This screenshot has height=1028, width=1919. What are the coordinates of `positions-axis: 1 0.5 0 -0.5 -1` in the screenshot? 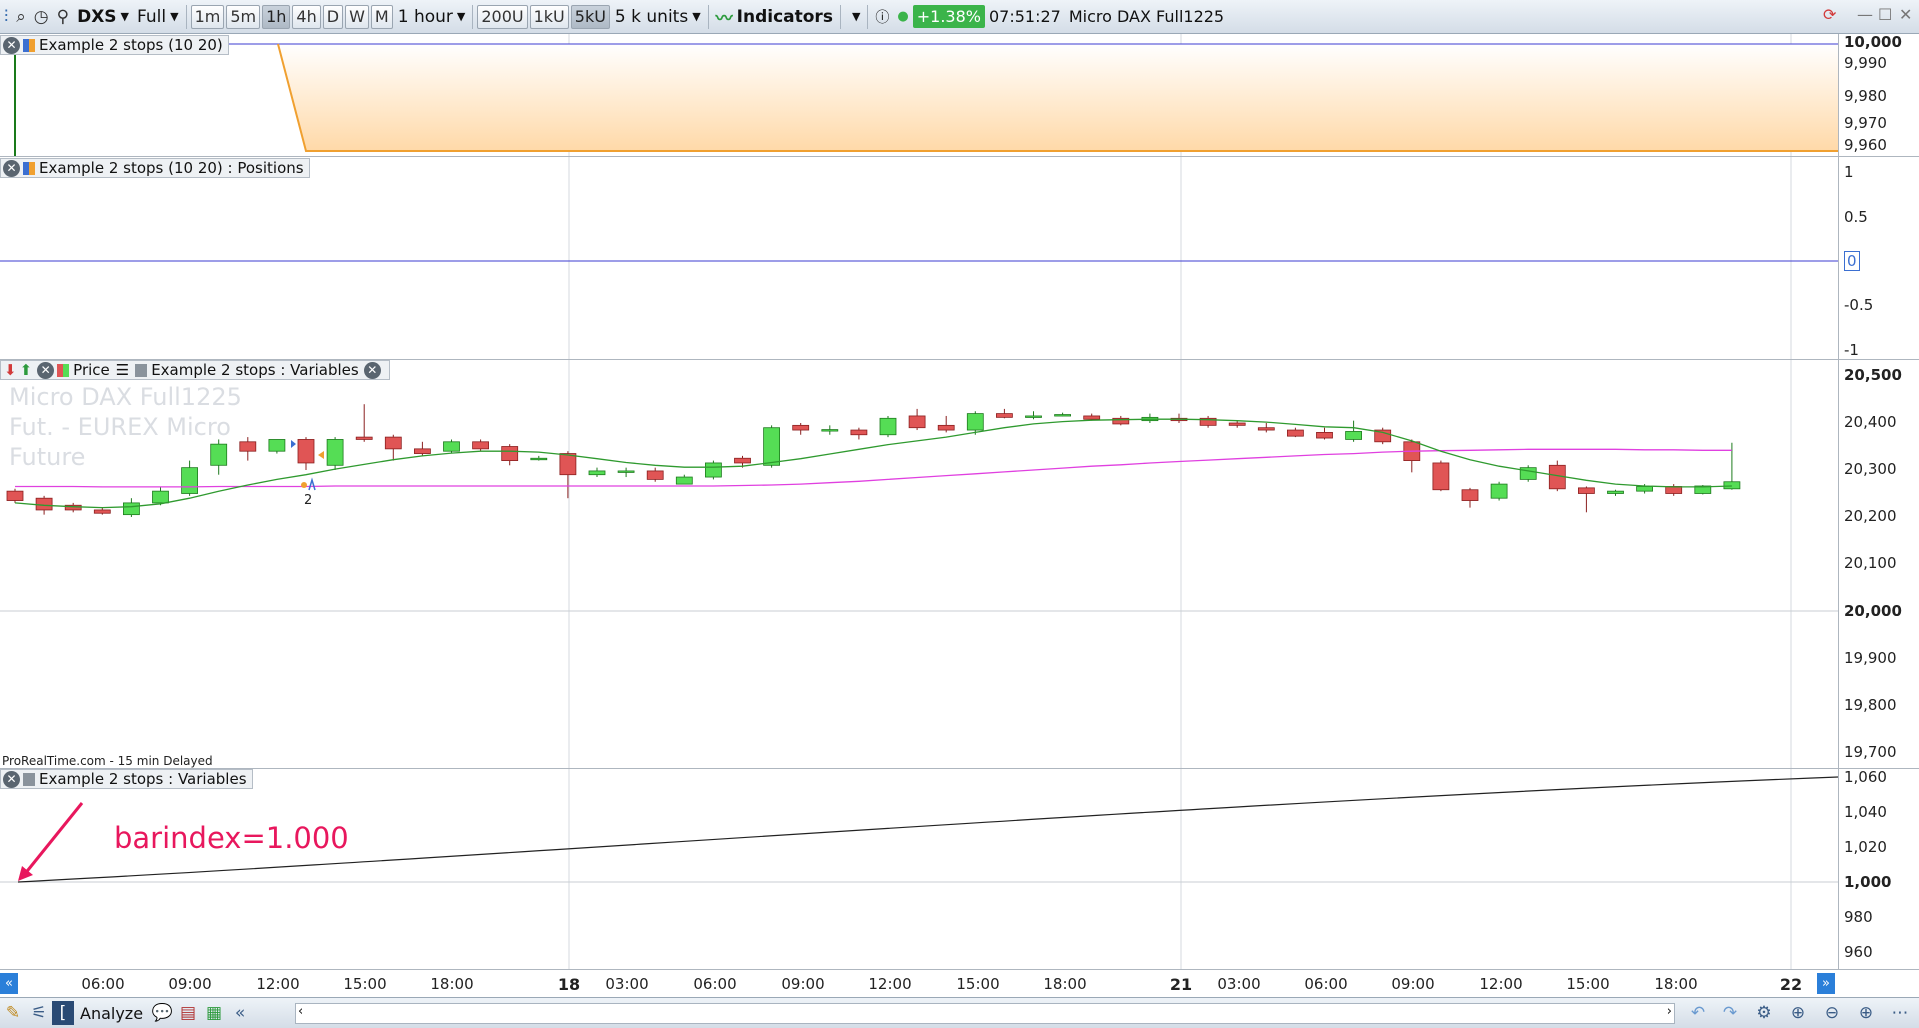 It's located at (1878, 258).